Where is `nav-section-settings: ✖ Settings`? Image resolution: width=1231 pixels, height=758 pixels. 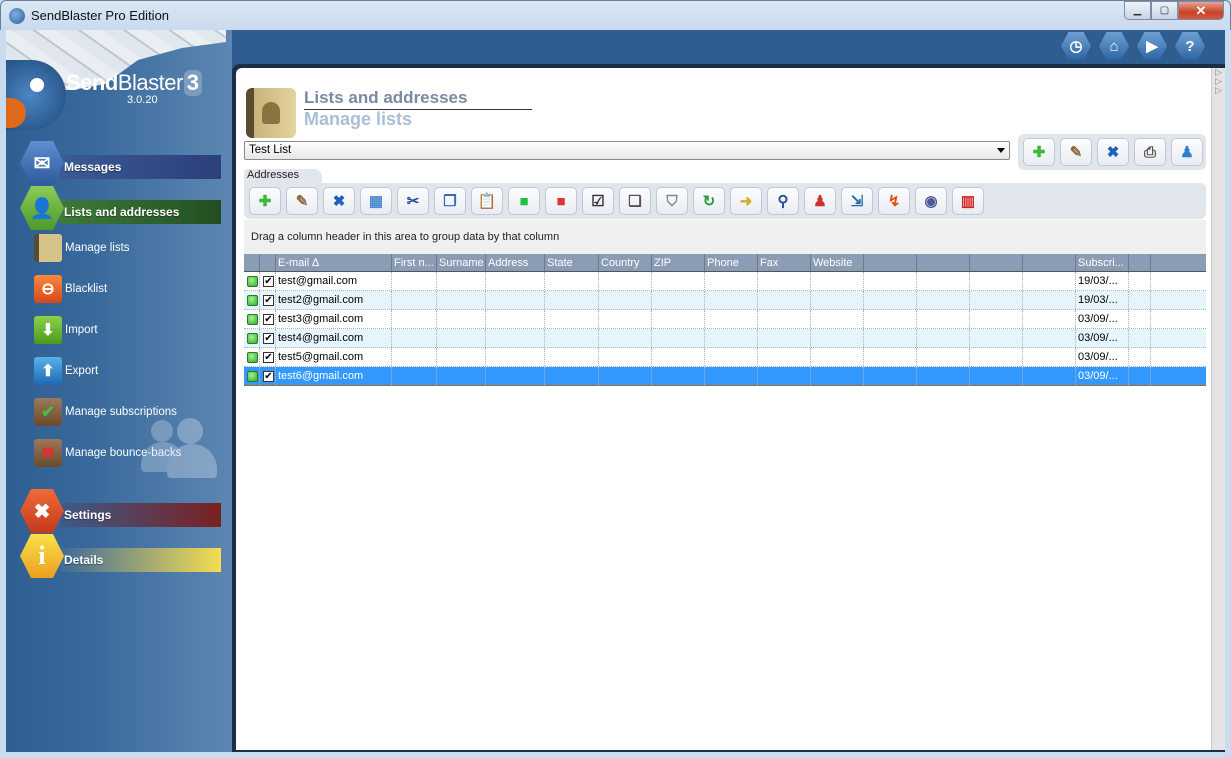 nav-section-settings: ✖ Settings is located at coordinates (120, 511).